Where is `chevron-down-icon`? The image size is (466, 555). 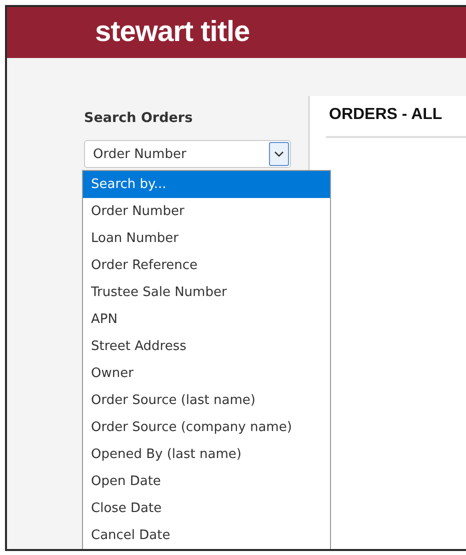
chevron-down-icon is located at coordinates (279, 154).